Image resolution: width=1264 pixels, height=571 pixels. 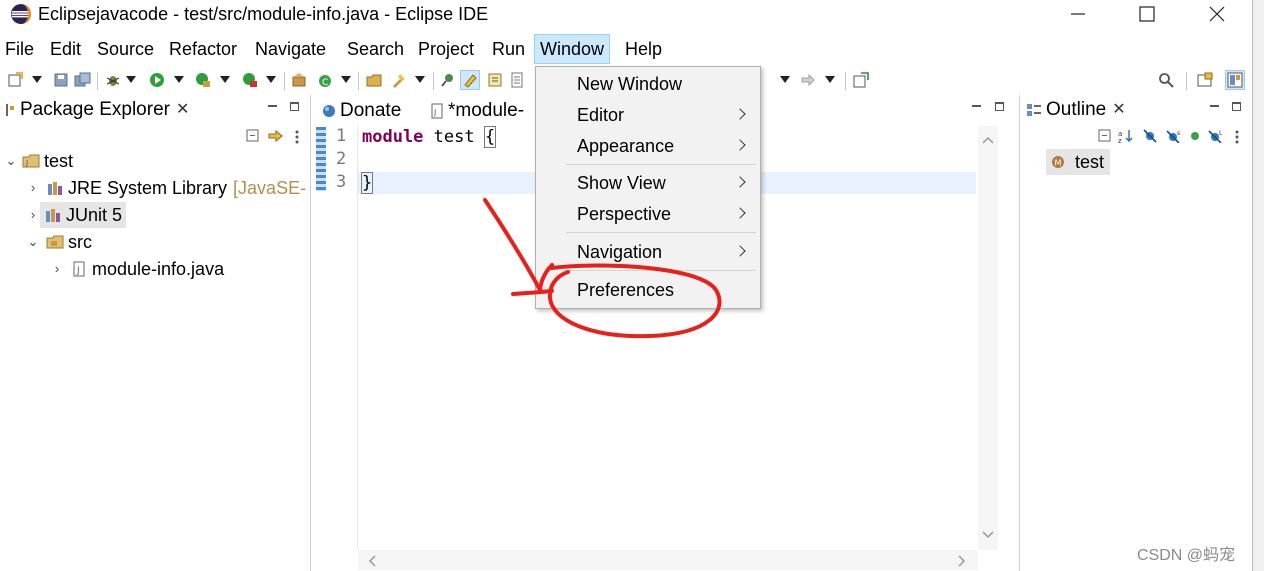 I want to click on menu-refactor: Refactor, so click(x=203, y=49).